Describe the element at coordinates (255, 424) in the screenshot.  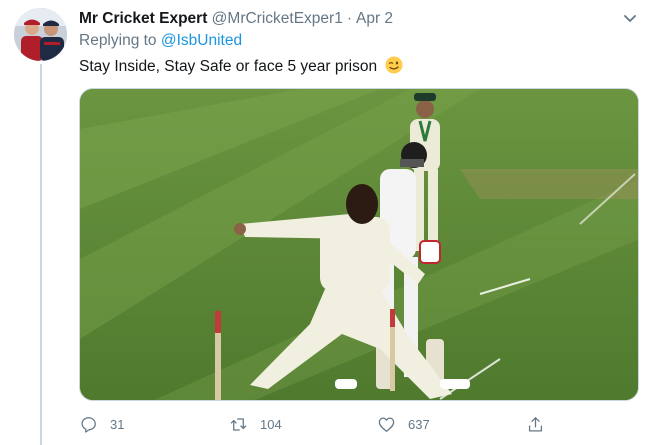
I see `retweet-button: 104` at that location.